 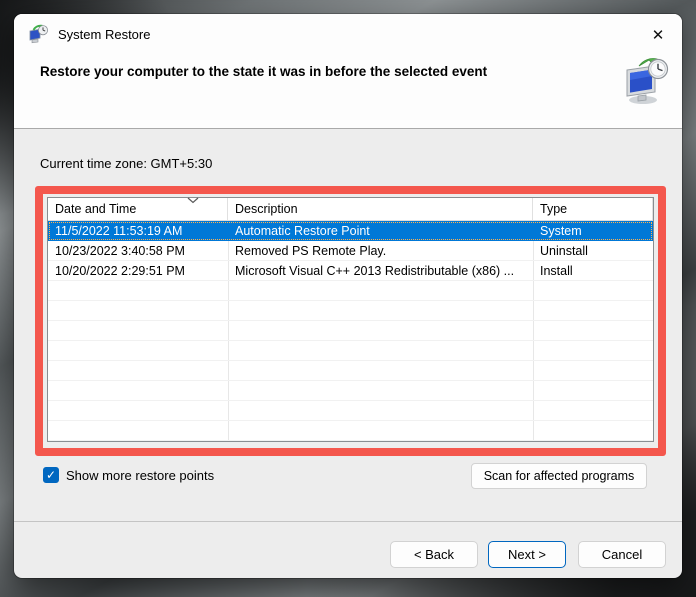 What do you see at coordinates (120, 251) in the screenshot?
I see `table-cell: 10/23/2022 3:40:58 PM` at bounding box center [120, 251].